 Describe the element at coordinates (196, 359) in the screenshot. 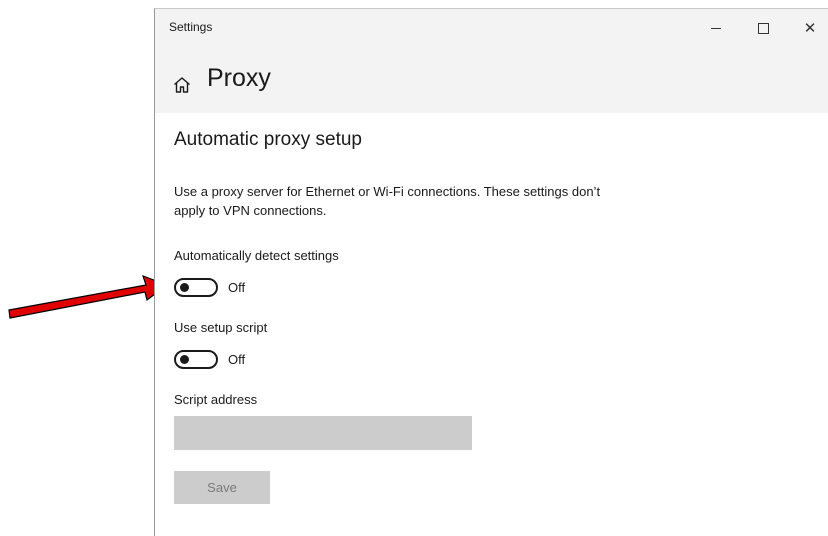

I see `setup-script-toggle` at that location.